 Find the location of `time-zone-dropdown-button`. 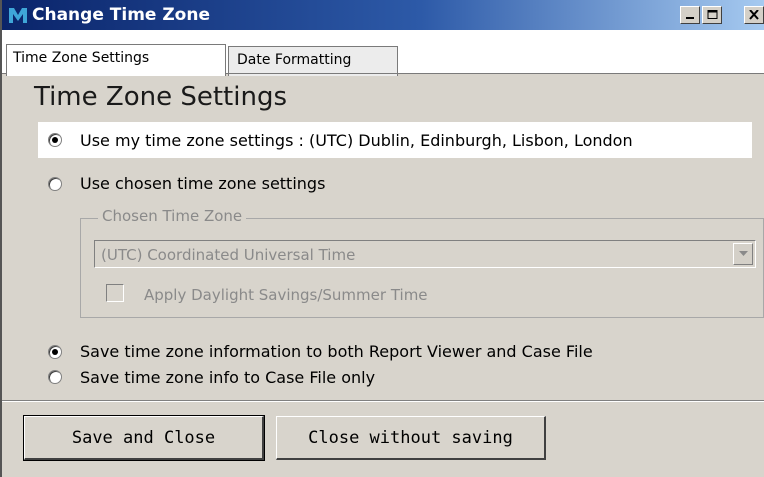

time-zone-dropdown-button is located at coordinates (743, 254).